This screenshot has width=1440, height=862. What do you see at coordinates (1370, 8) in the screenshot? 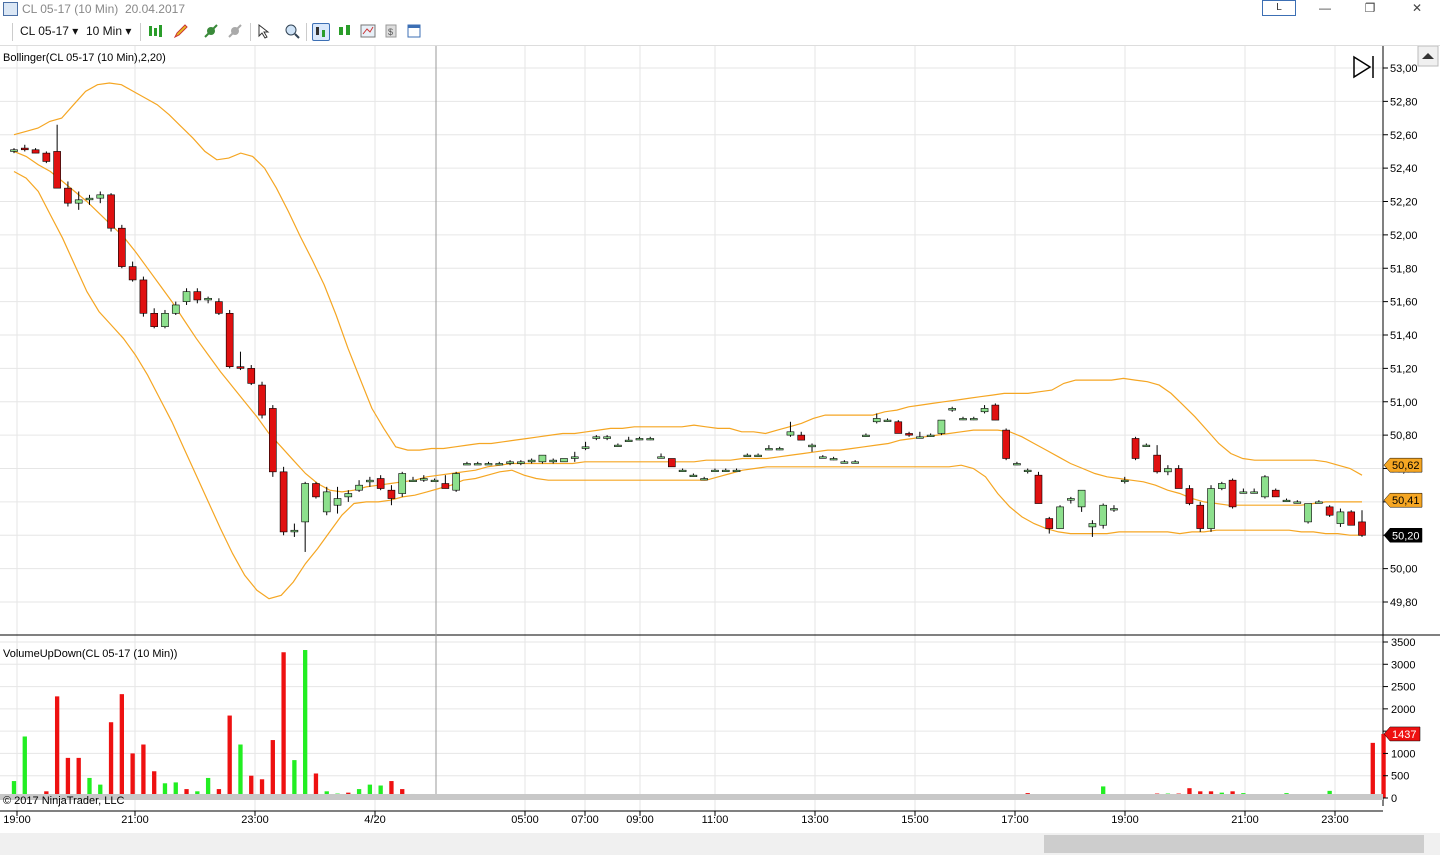
I see `restore-icon: ❐` at bounding box center [1370, 8].